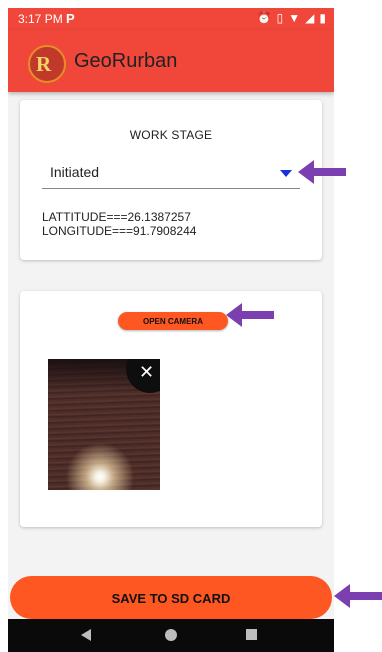 The height and width of the screenshot is (652, 382). Describe the element at coordinates (173, 321) in the screenshot. I see `open-camera-button: OPEN CAMERA` at that location.